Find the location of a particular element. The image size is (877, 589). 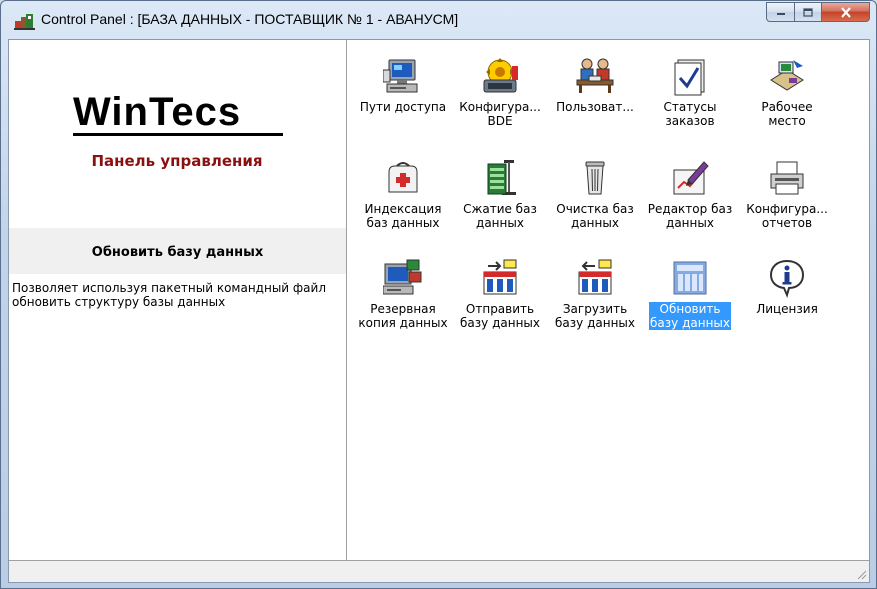

item-label: Конфигура... BDE is located at coordinates (500, 114).